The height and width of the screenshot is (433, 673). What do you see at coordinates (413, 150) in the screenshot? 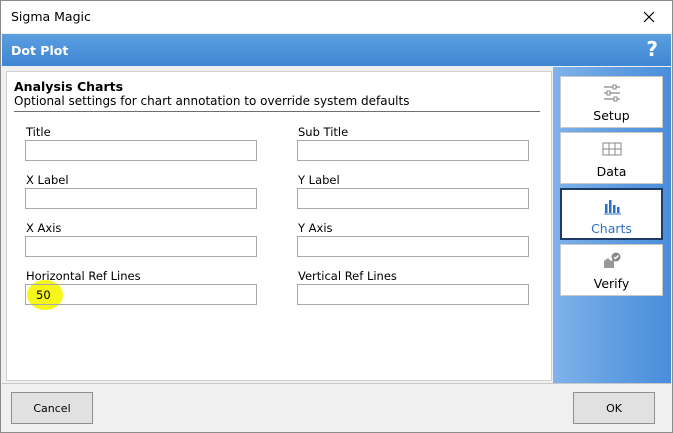
I see `subtitle-input` at bounding box center [413, 150].